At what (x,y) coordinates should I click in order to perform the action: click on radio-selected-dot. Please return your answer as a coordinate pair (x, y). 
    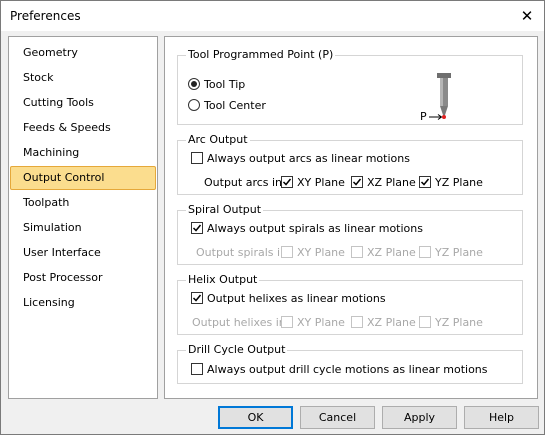
    Looking at the image, I should click on (194, 84).